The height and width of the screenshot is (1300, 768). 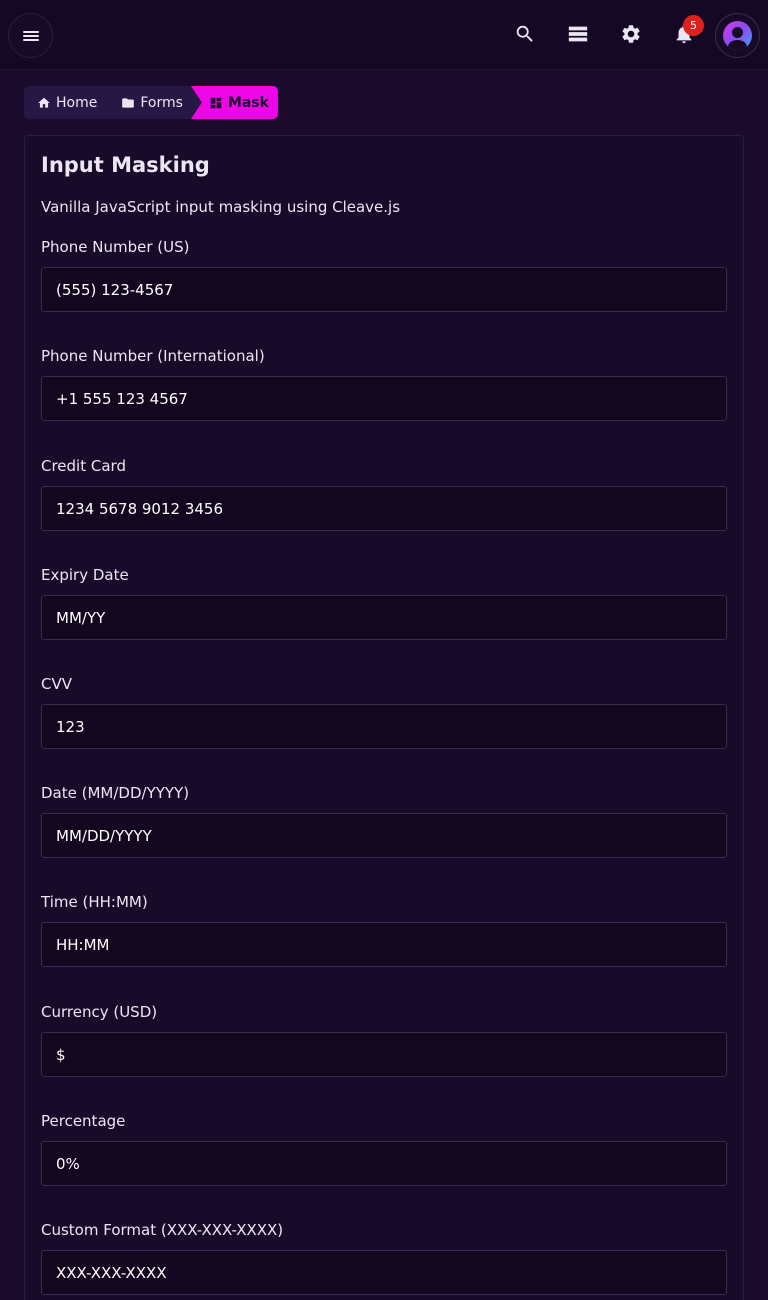 I want to click on expiry-date-input, so click(x=384, y=617).